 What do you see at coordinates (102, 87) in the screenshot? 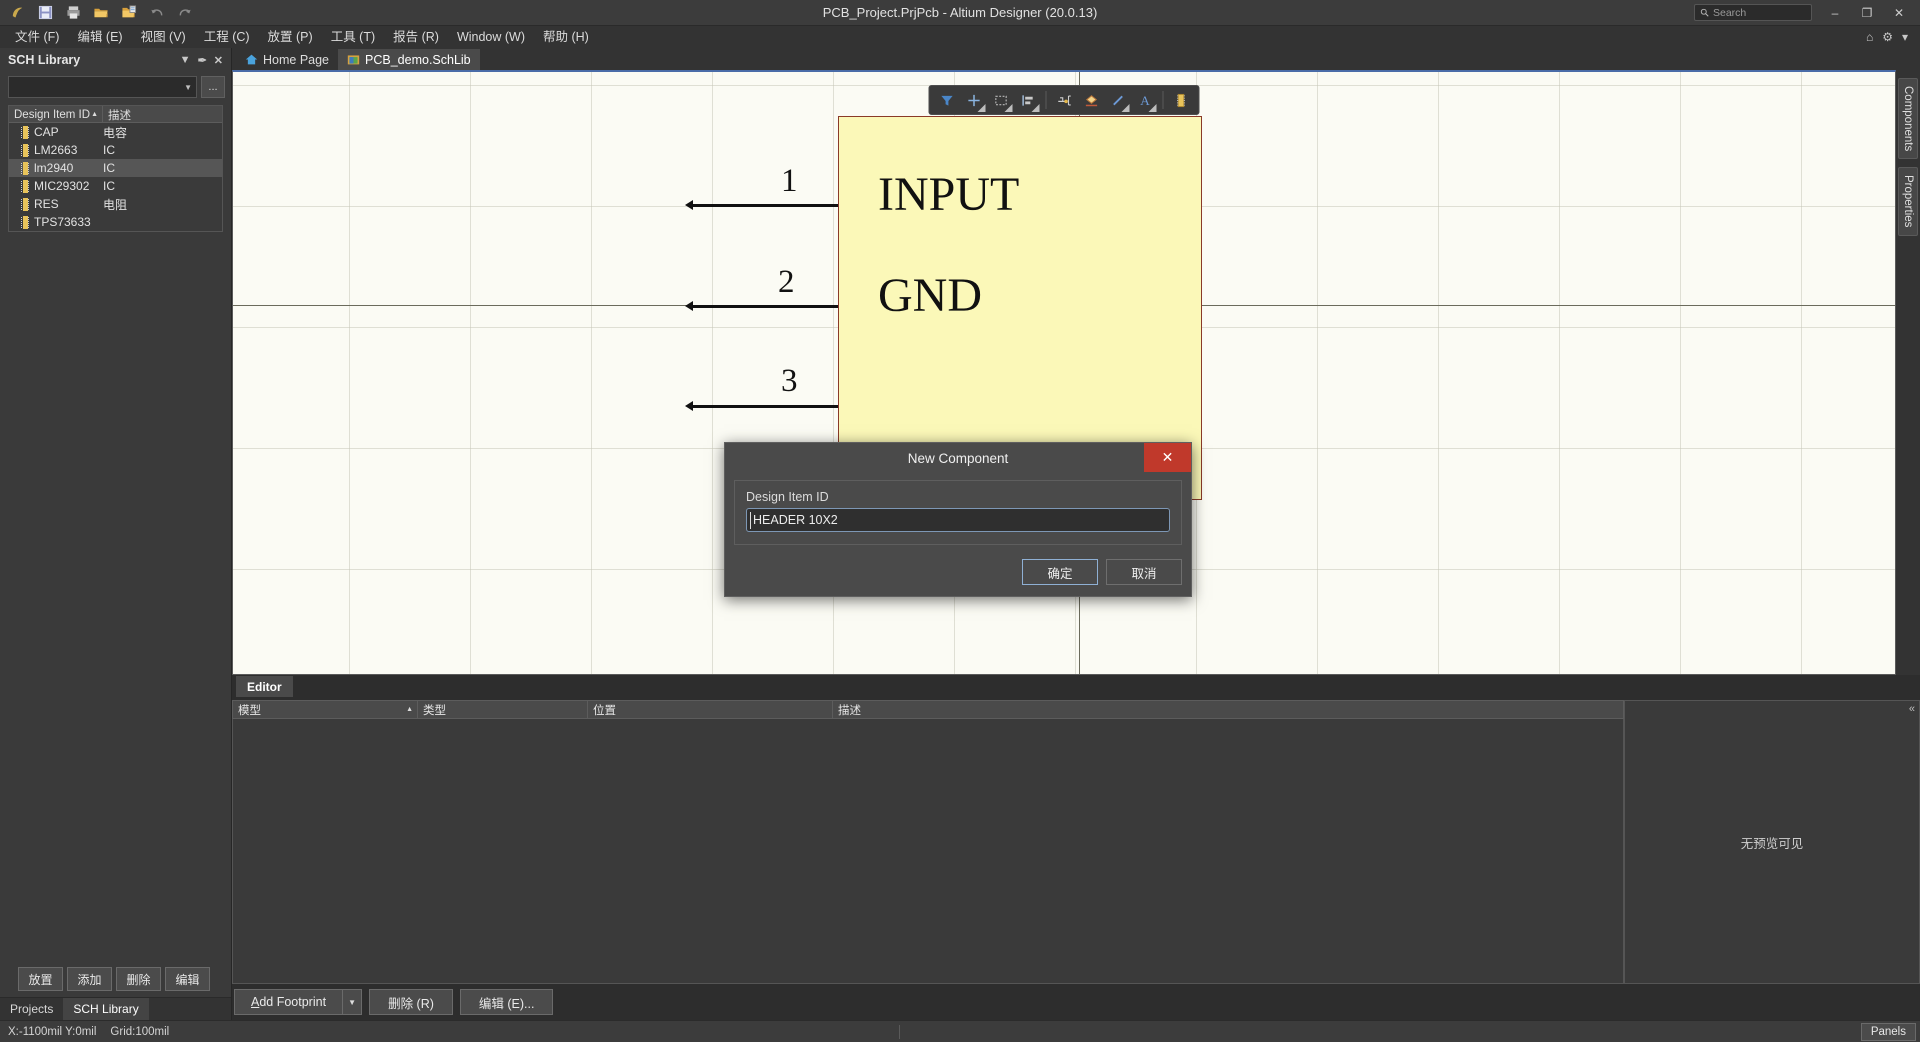
I see `library-filter-combo: ▼` at bounding box center [102, 87].